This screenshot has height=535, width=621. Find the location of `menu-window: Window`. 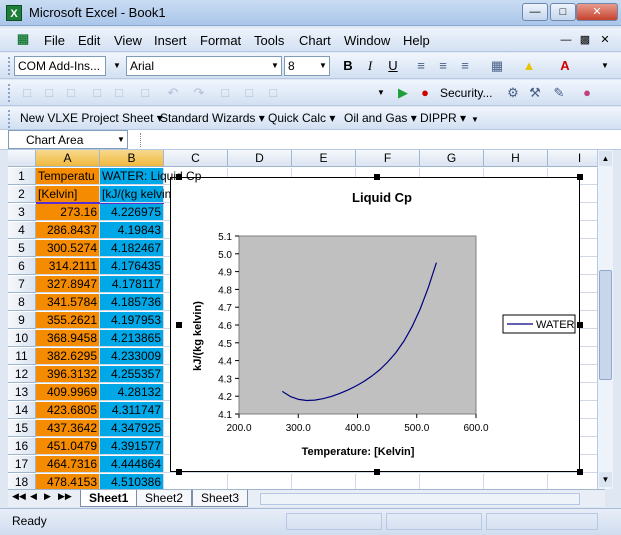

menu-window: Window is located at coordinates (367, 40).